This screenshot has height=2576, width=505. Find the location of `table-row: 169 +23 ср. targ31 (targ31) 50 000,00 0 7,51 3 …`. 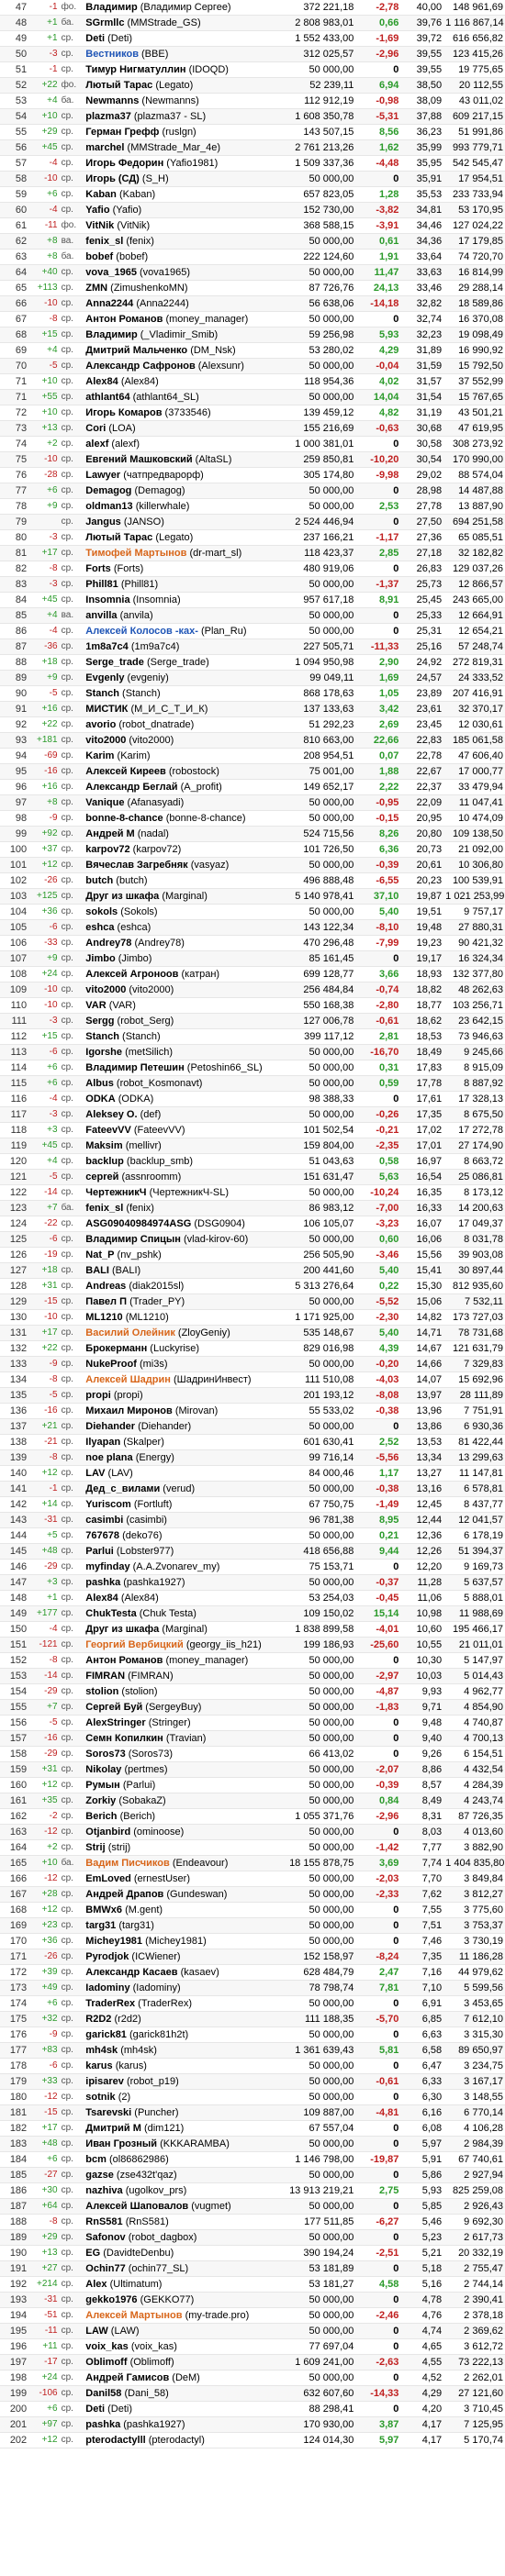

table-row: 169 +23 ср. targ31 (targ31) 50 000,00 0 7,51 3 … is located at coordinates (252, 1925).